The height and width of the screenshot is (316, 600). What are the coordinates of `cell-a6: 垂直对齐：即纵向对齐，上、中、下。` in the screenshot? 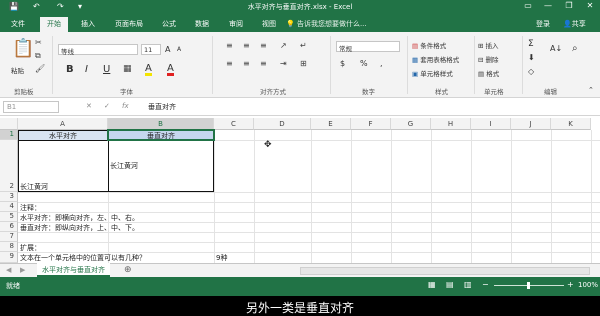 It's located at (79, 228).